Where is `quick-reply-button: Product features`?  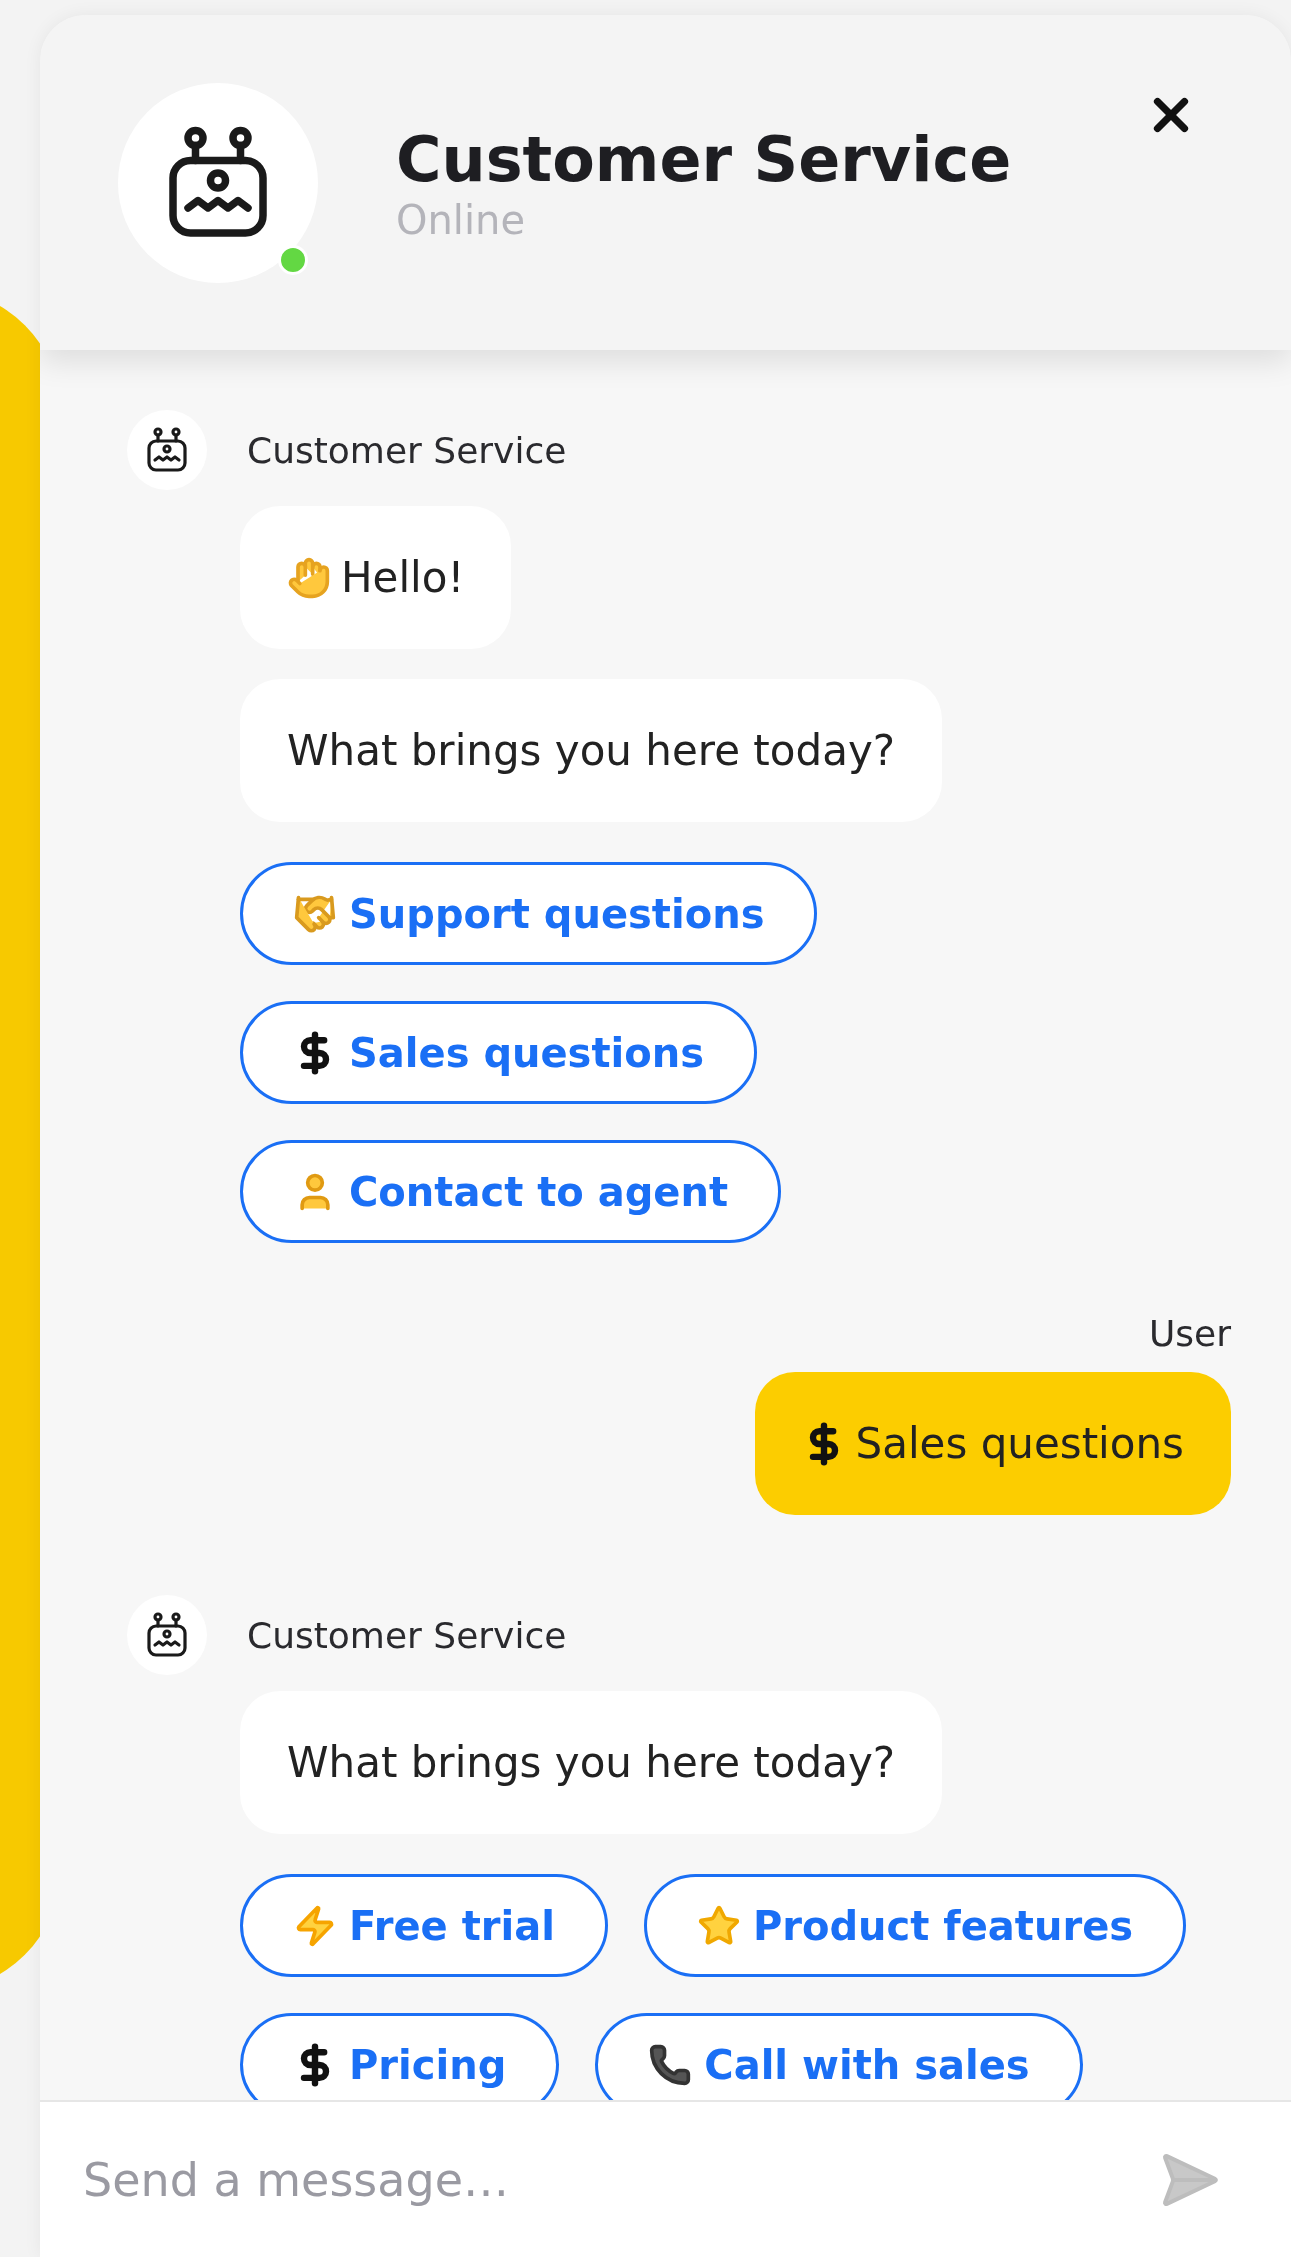 quick-reply-button: Product features is located at coordinates (915, 1925).